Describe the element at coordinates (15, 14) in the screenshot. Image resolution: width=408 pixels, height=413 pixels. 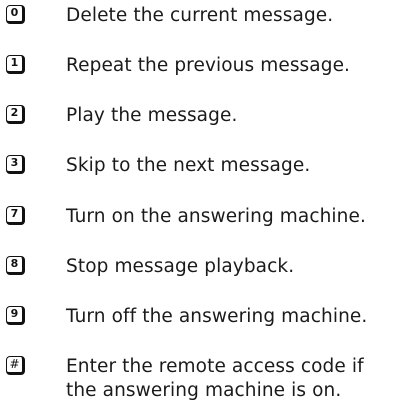
I see `key-0-icon: 0` at that location.